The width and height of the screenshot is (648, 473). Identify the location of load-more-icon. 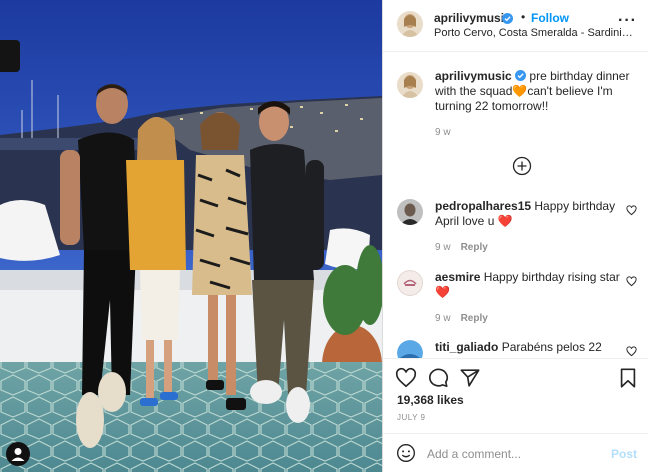
(522, 166).